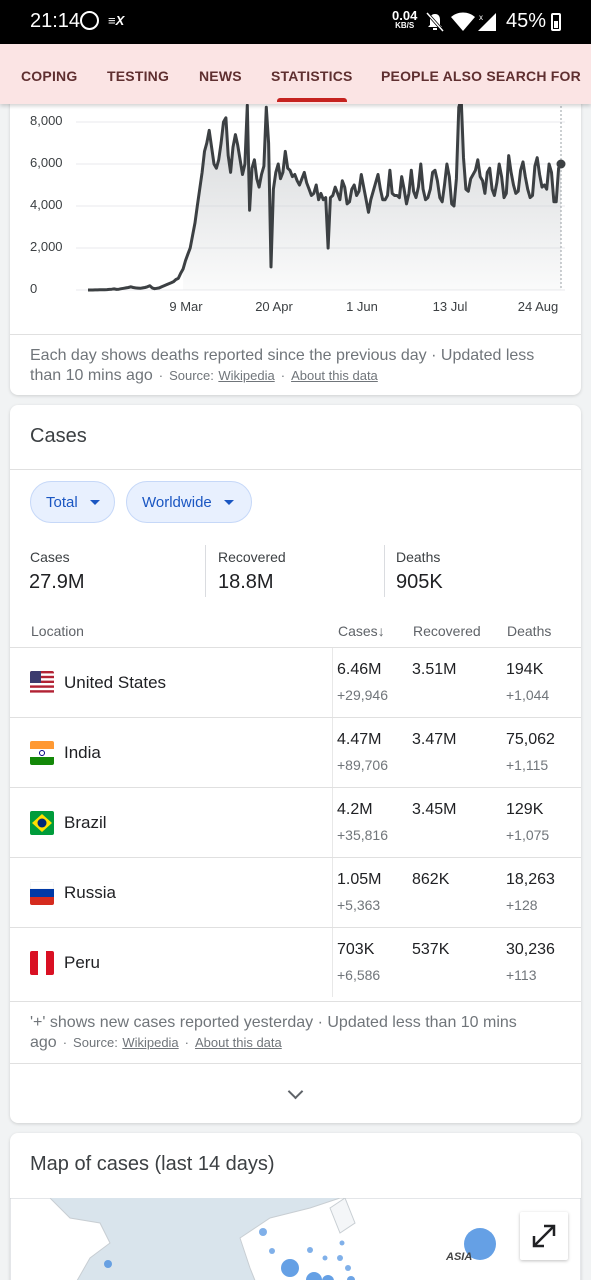 The height and width of the screenshot is (1280, 591). I want to click on nfc-label: ≡X, so click(116, 20).